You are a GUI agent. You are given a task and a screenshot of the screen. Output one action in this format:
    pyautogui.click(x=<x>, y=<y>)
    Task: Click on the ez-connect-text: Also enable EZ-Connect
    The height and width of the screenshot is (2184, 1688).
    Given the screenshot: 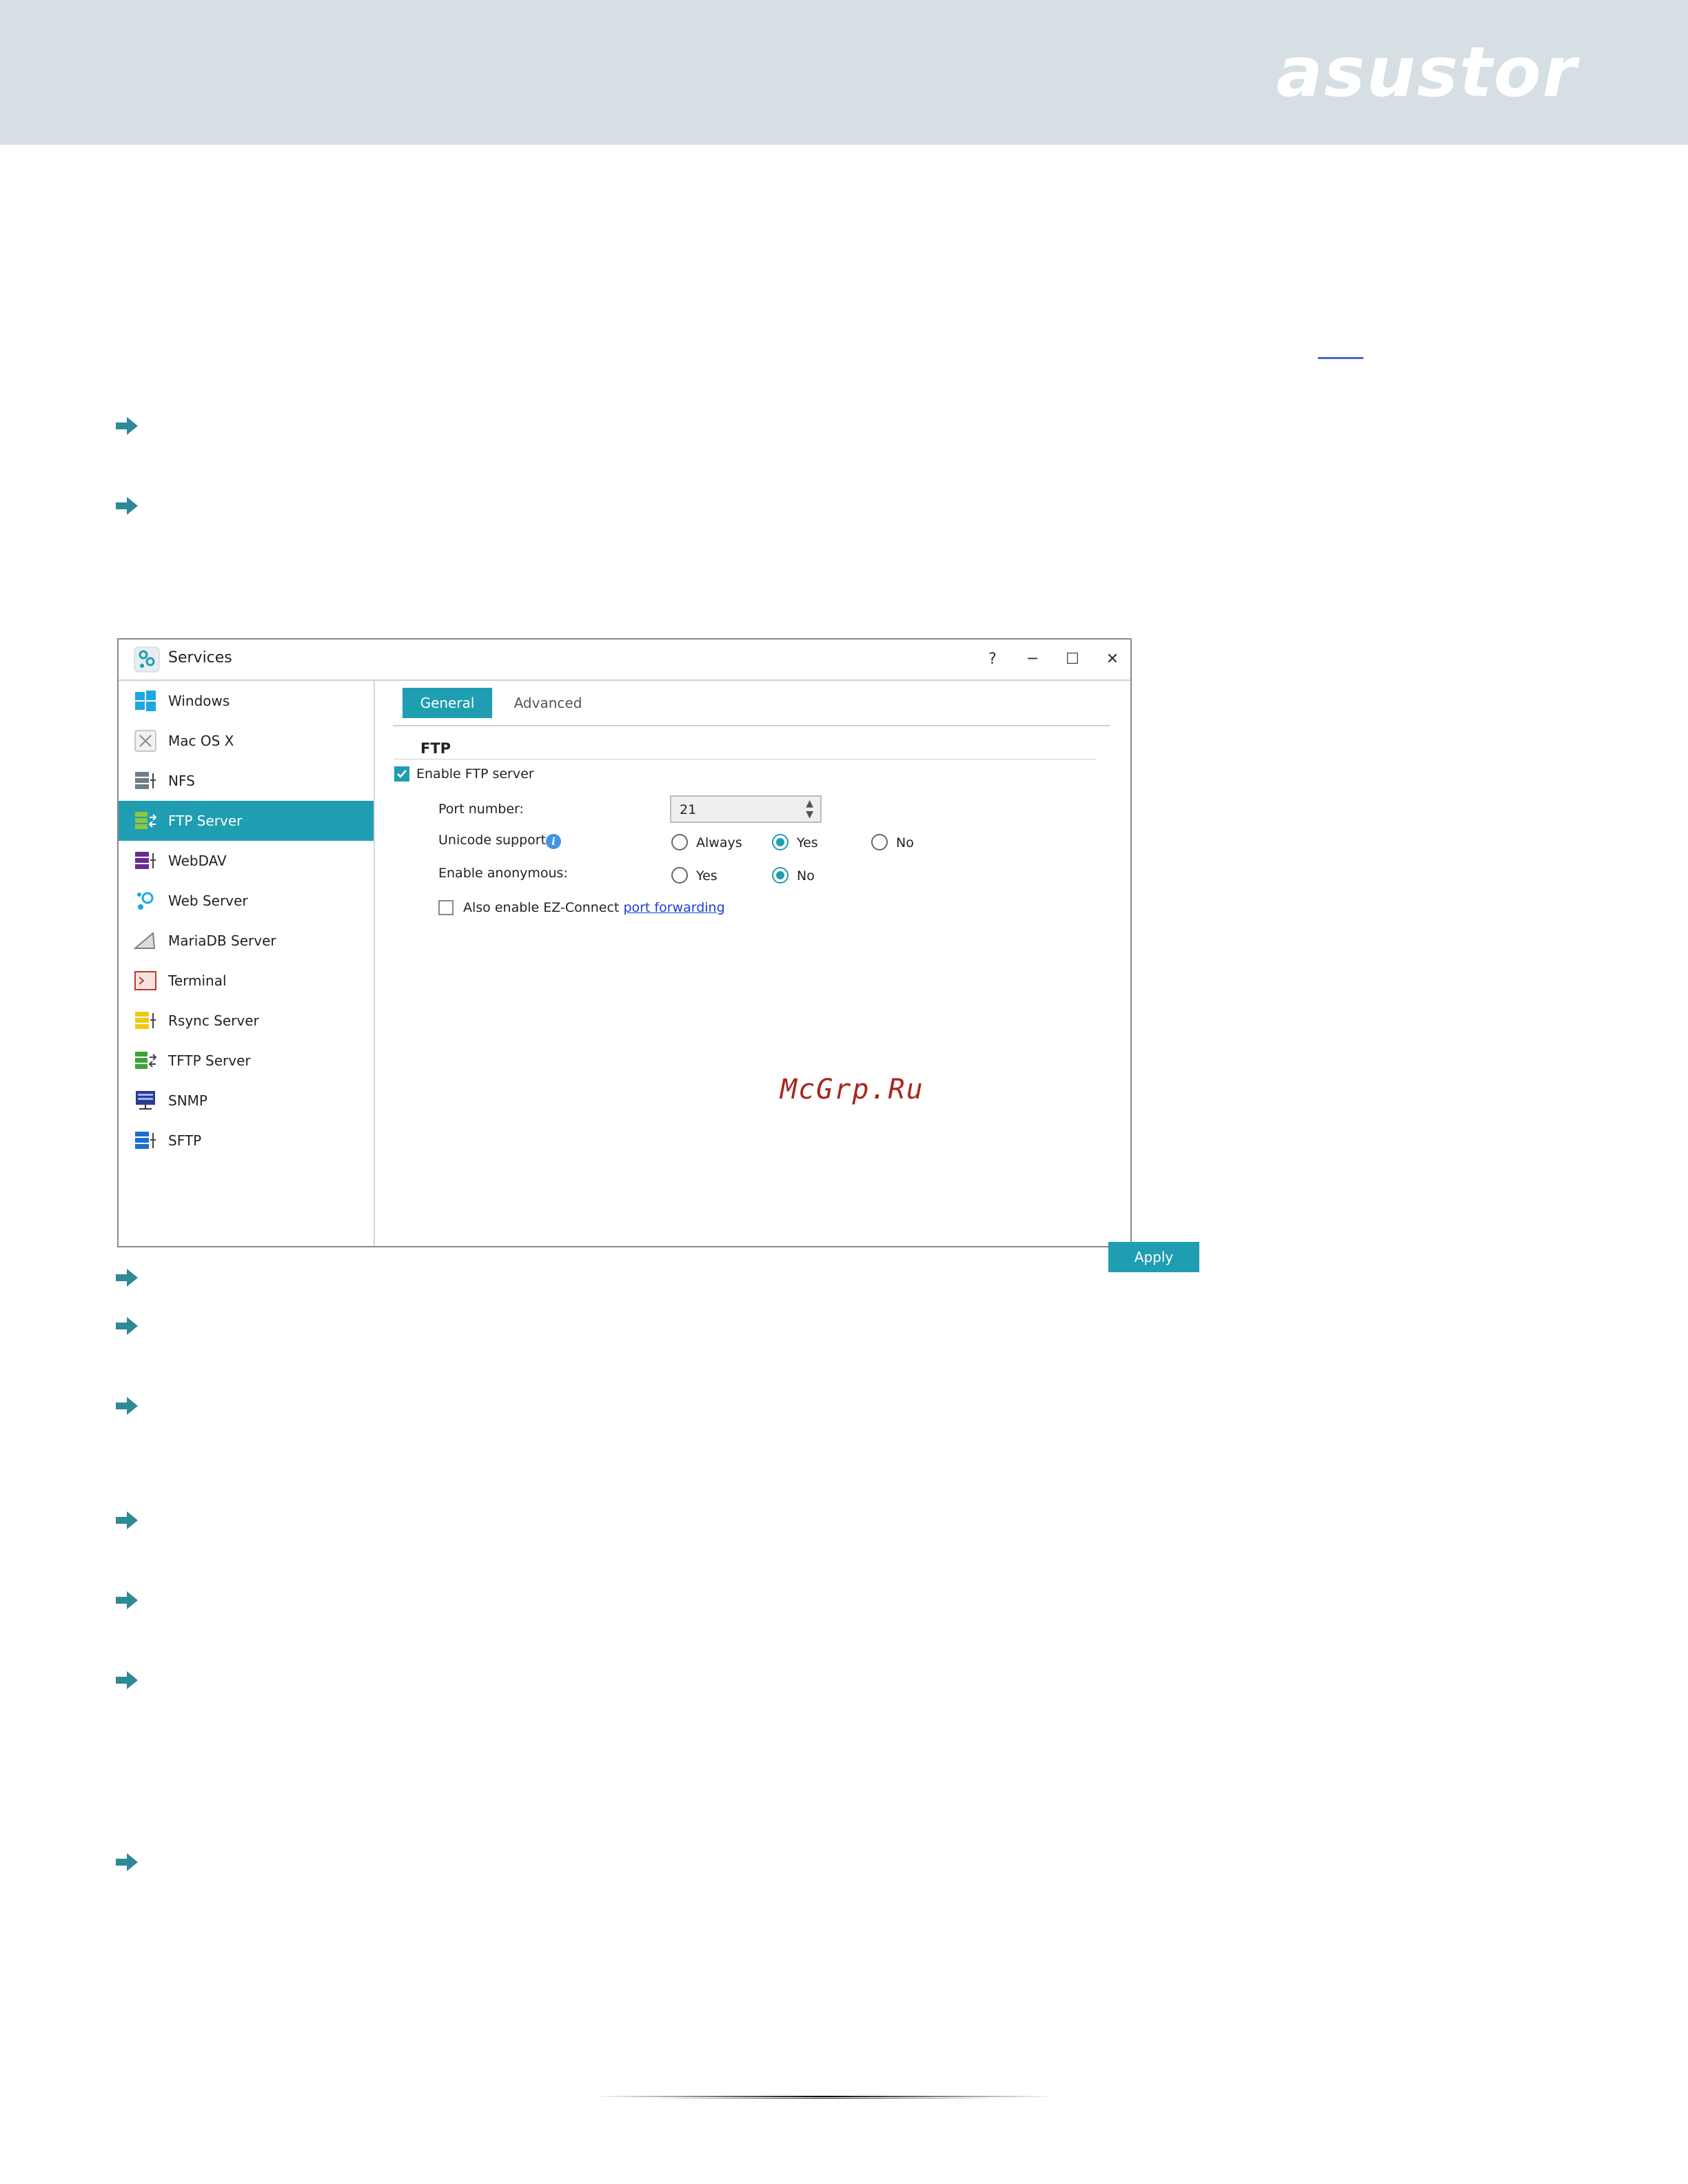 What is the action you would take?
    pyautogui.click(x=541, y=907)
    